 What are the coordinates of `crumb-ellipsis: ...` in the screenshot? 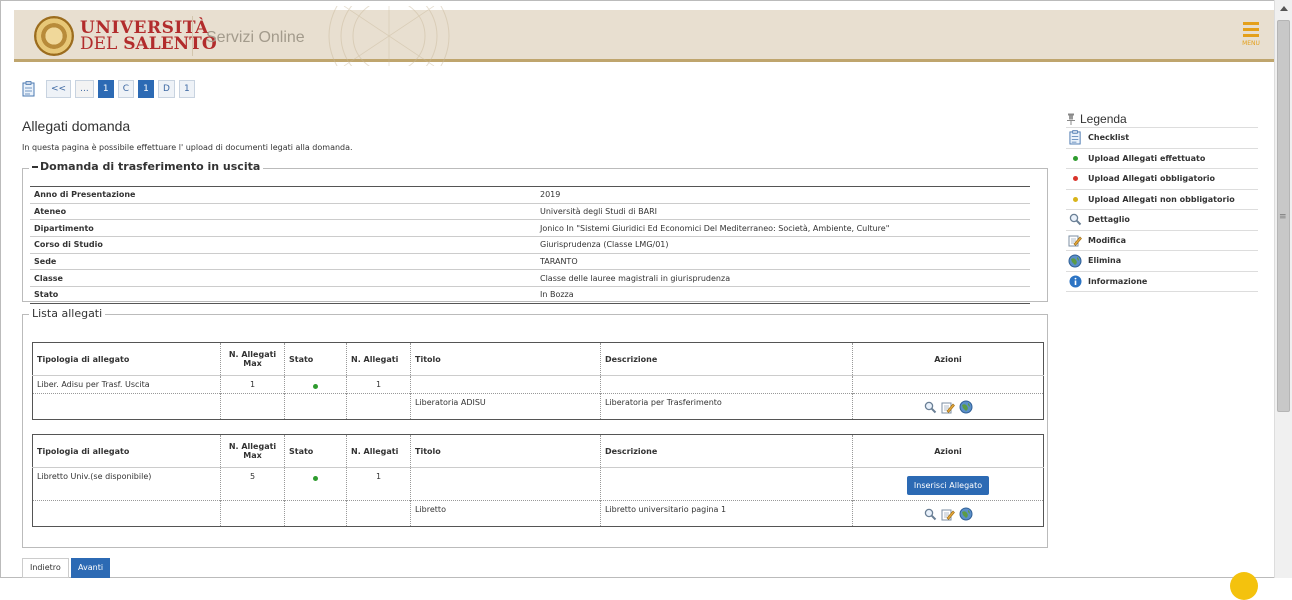 It's located at (84, 89).